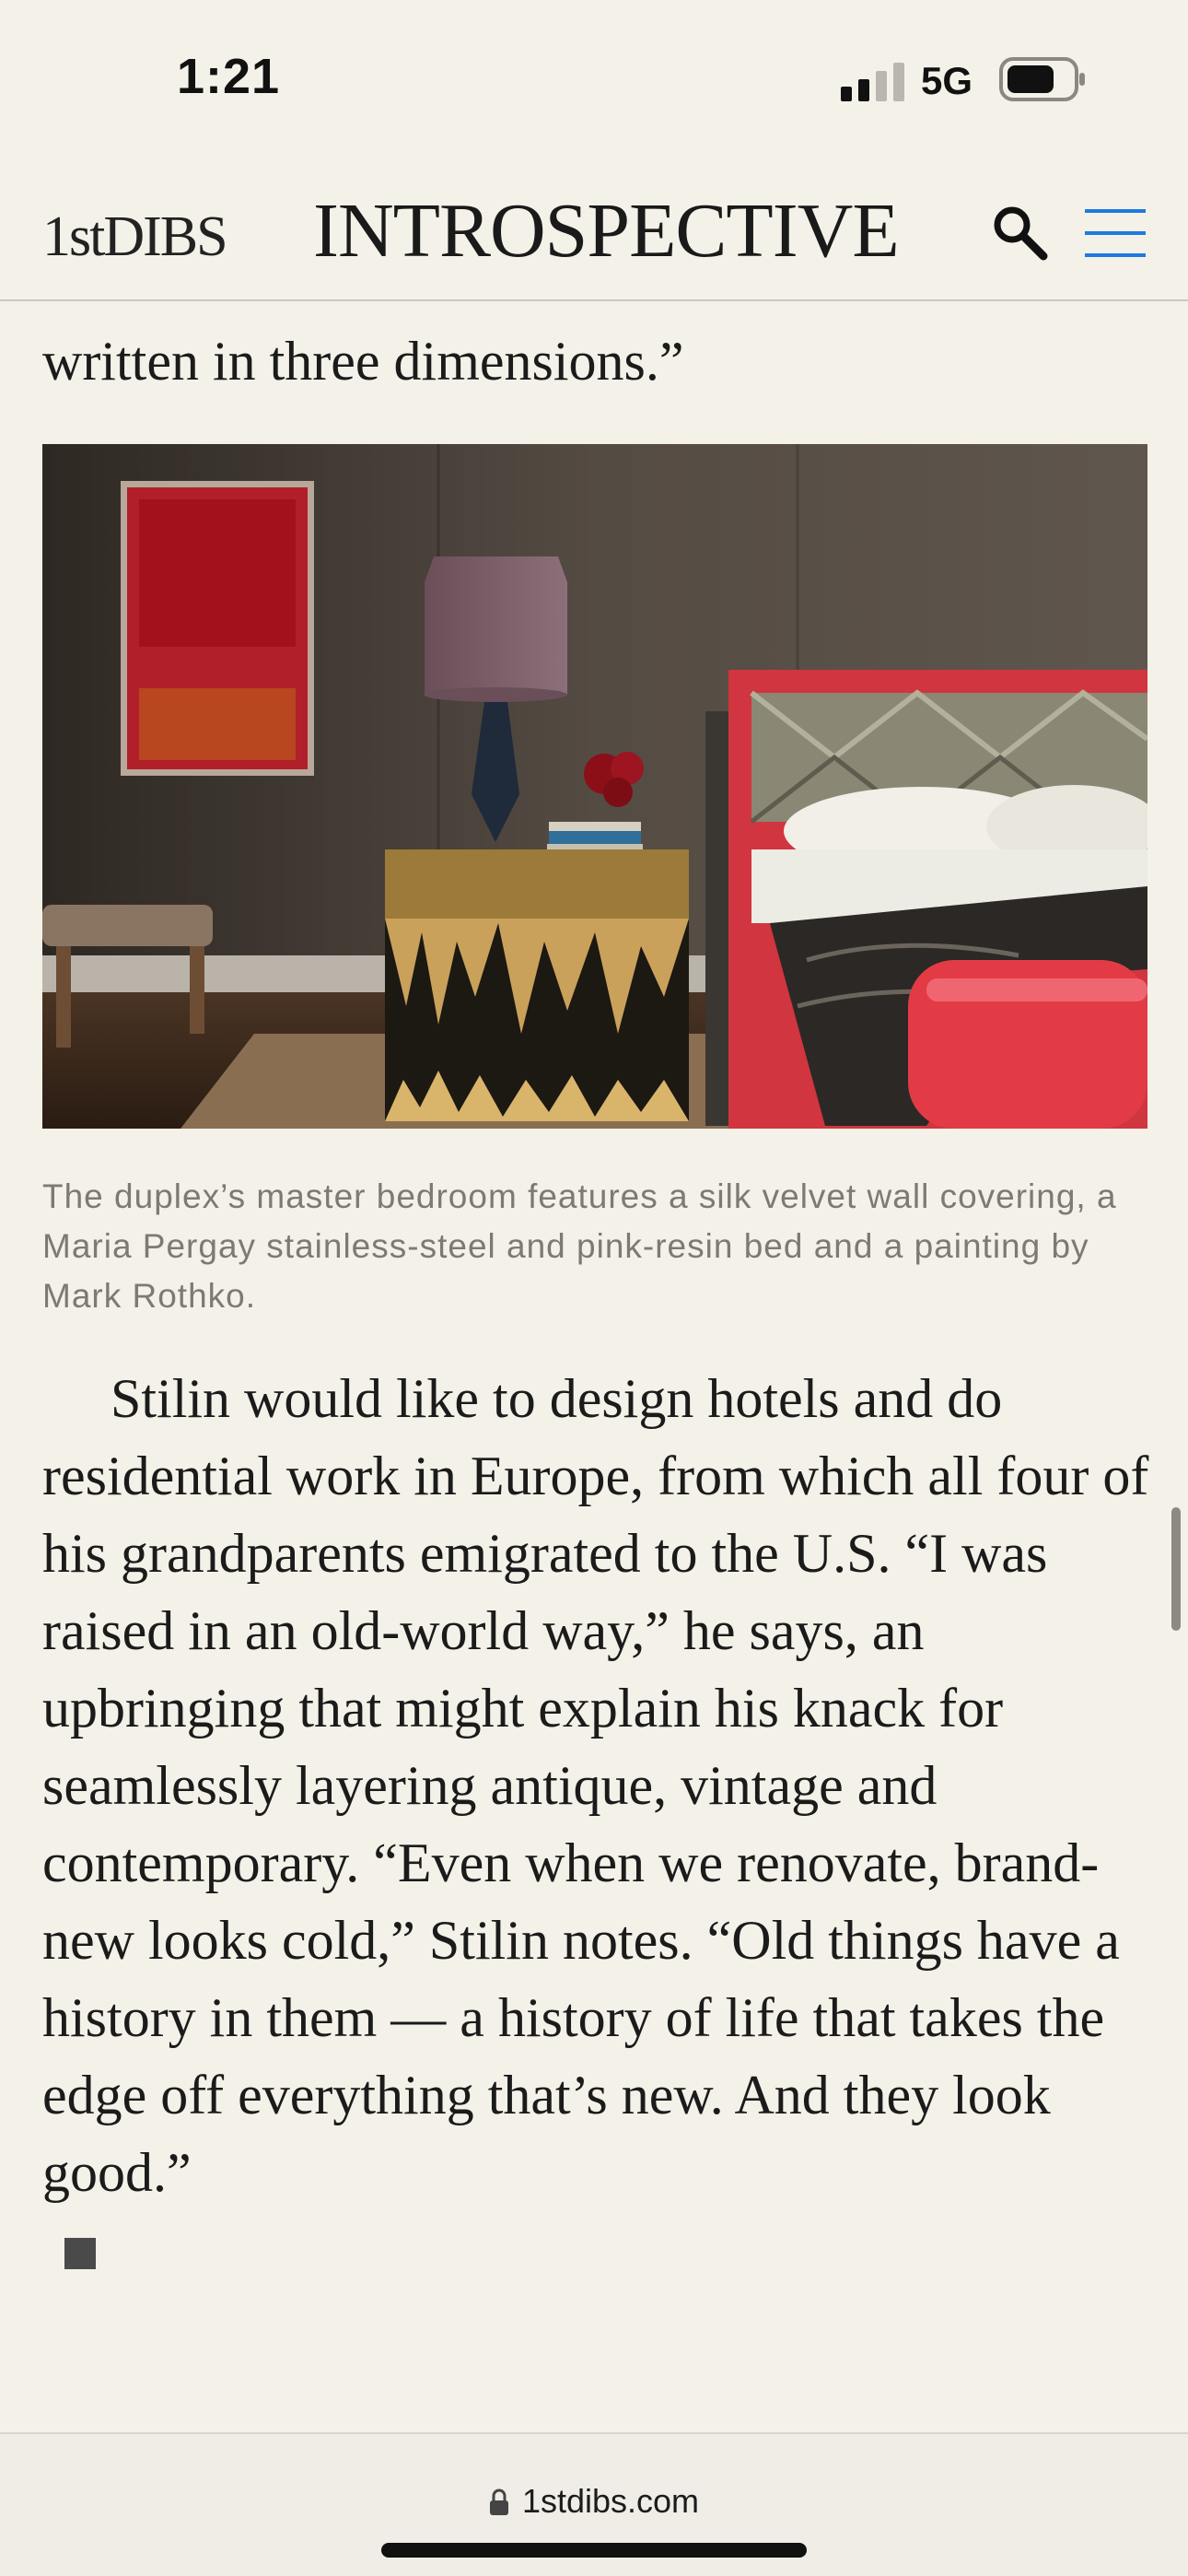 This screenshot has height=2576, width=1188. I want to click on previous-paragraph-tail: written in three dimensions.”, so click(363, 361).